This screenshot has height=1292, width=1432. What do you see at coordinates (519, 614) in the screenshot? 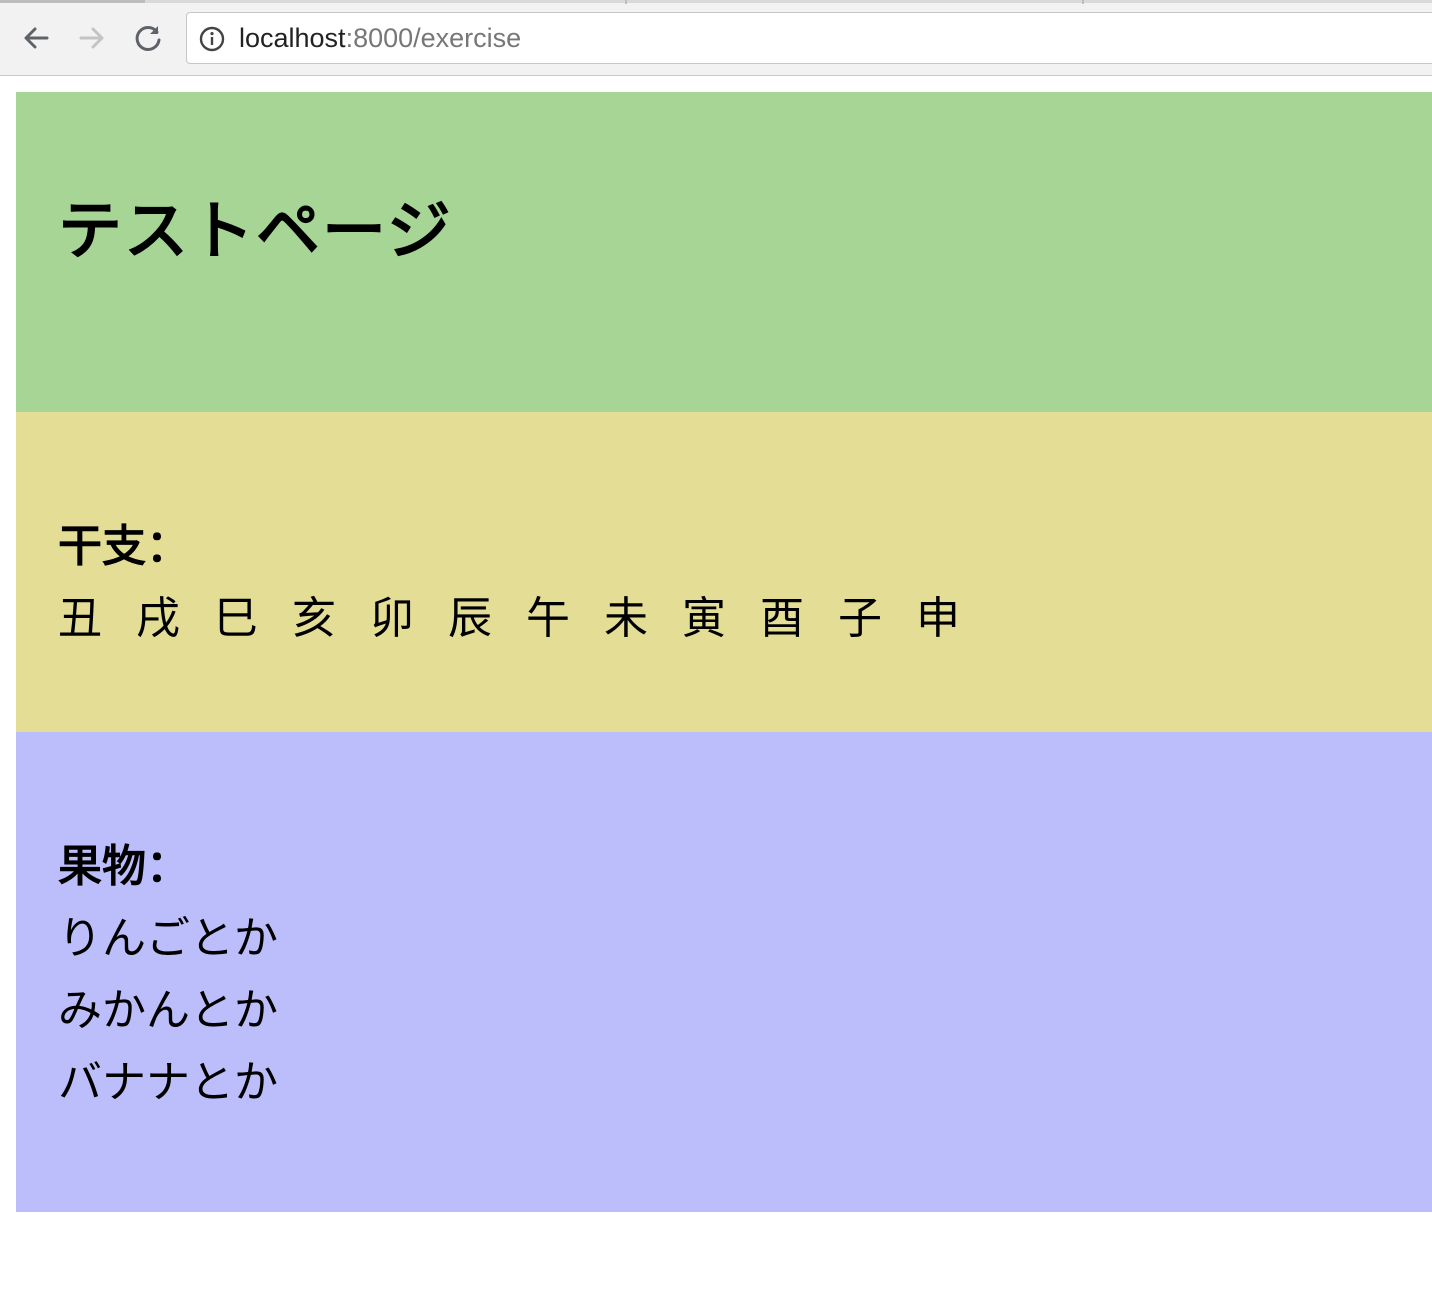
I see `zodiac-list: 丑 戌 巳 亥 卯 辰 午 未 寅 酉 子 申` at bounding box center [519, 614].